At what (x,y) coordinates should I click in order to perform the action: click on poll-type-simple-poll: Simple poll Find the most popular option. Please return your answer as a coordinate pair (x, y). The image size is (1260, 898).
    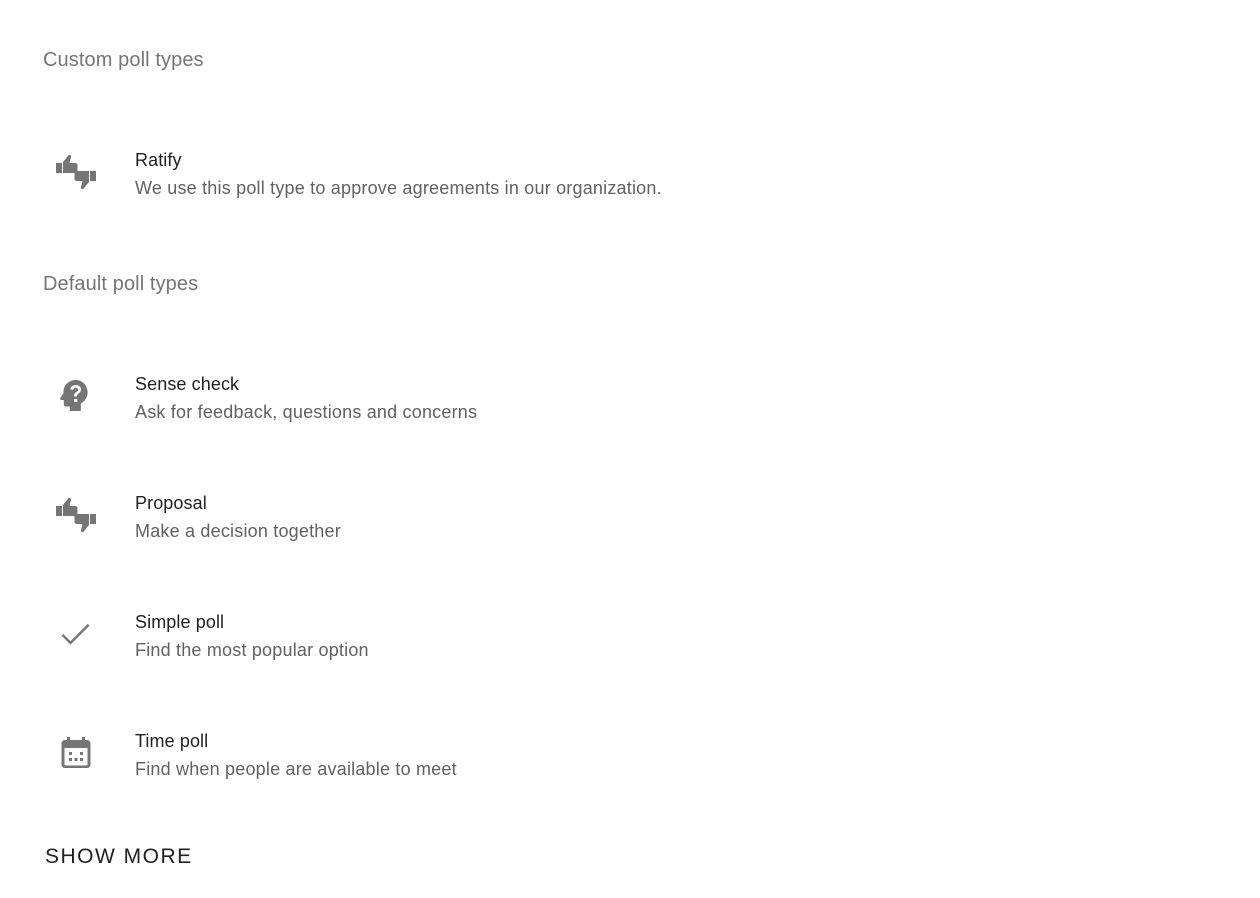
    Looking at the image, I should click on (630, 634).